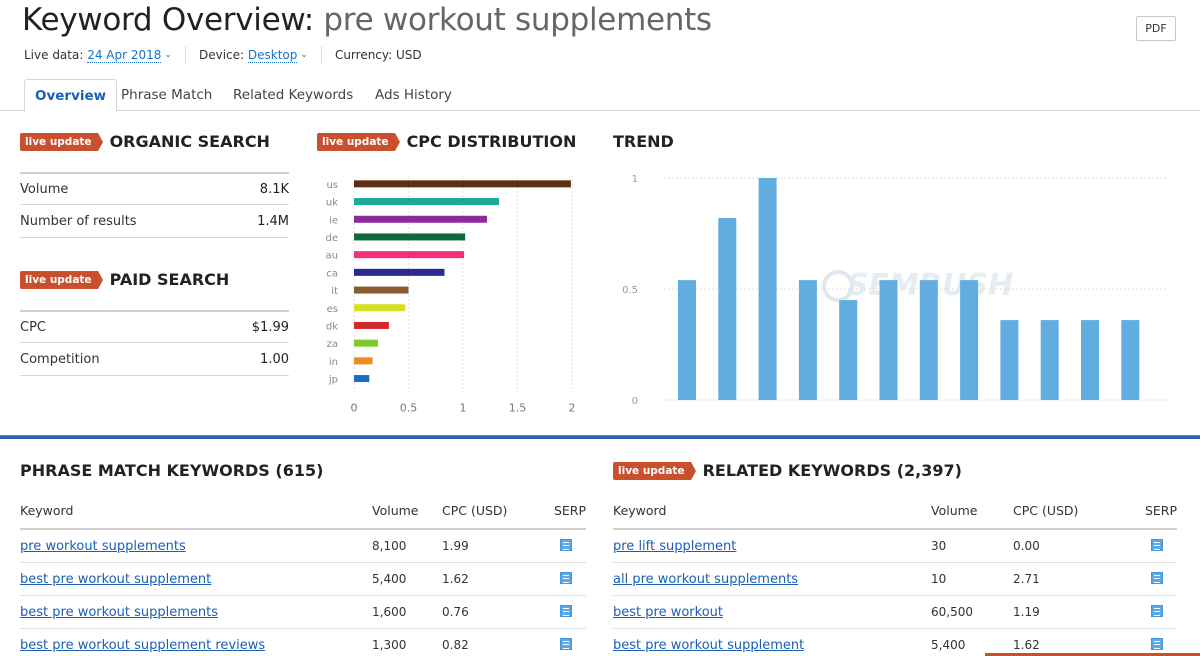 This screenshot has width=1200, height=656. What do you see at coordinates (333, 362) in the screenshot?
I see `category-label: in` at bounding box center [333, 362].